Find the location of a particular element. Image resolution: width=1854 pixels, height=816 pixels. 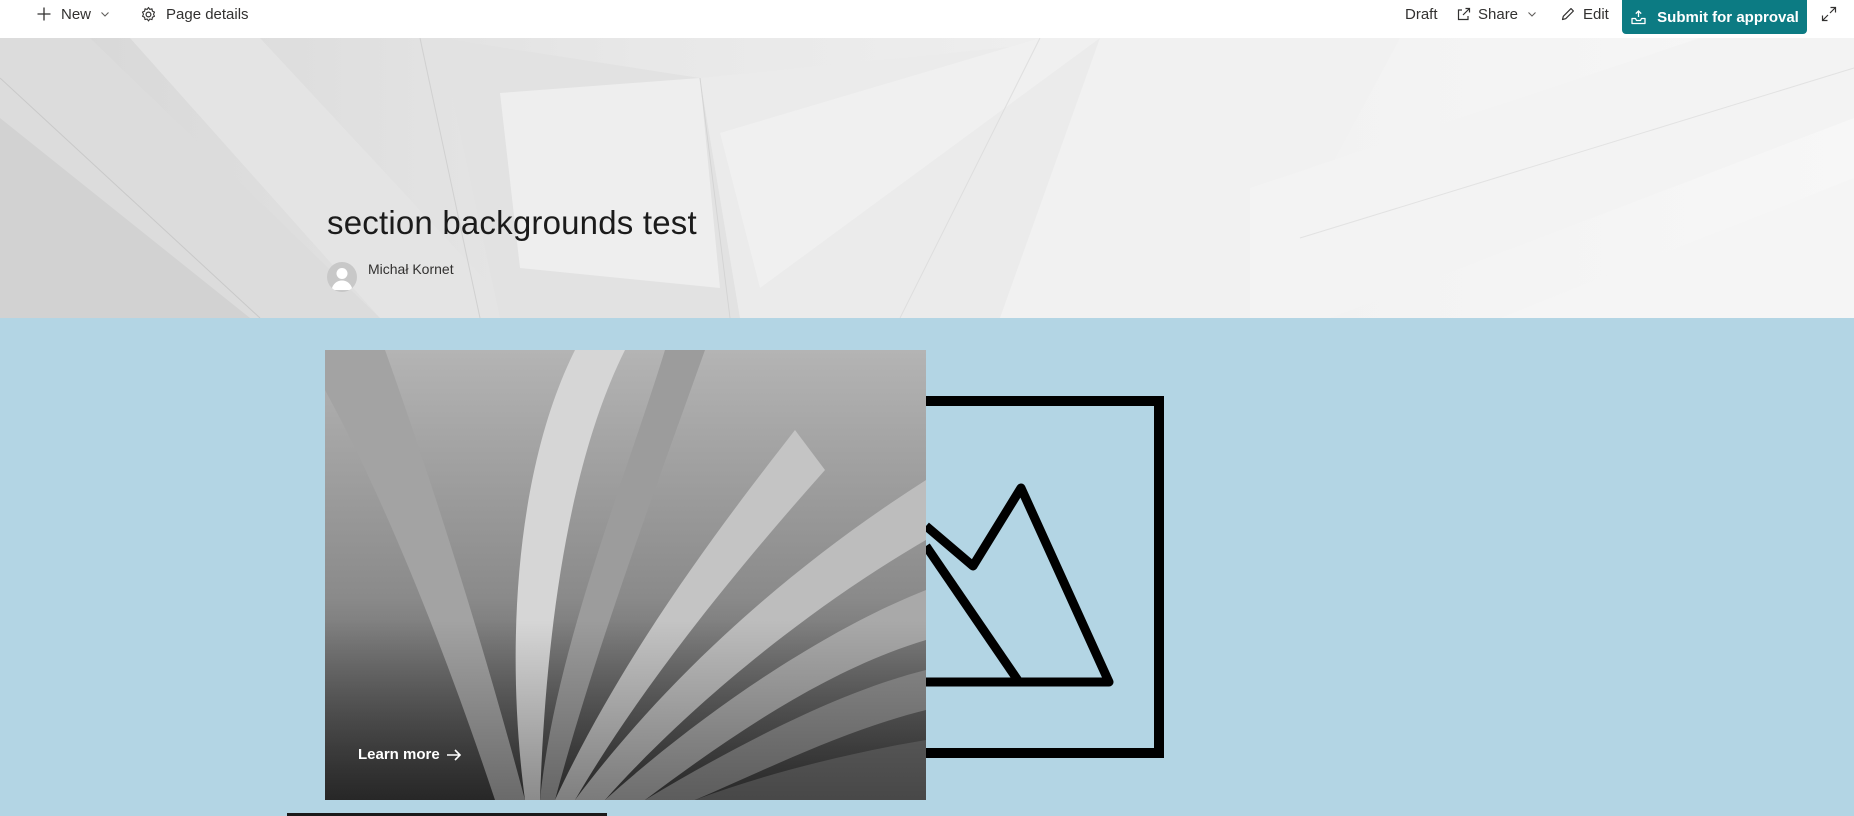

page-title: section backgrounds test is located at coordinates (512, 223).